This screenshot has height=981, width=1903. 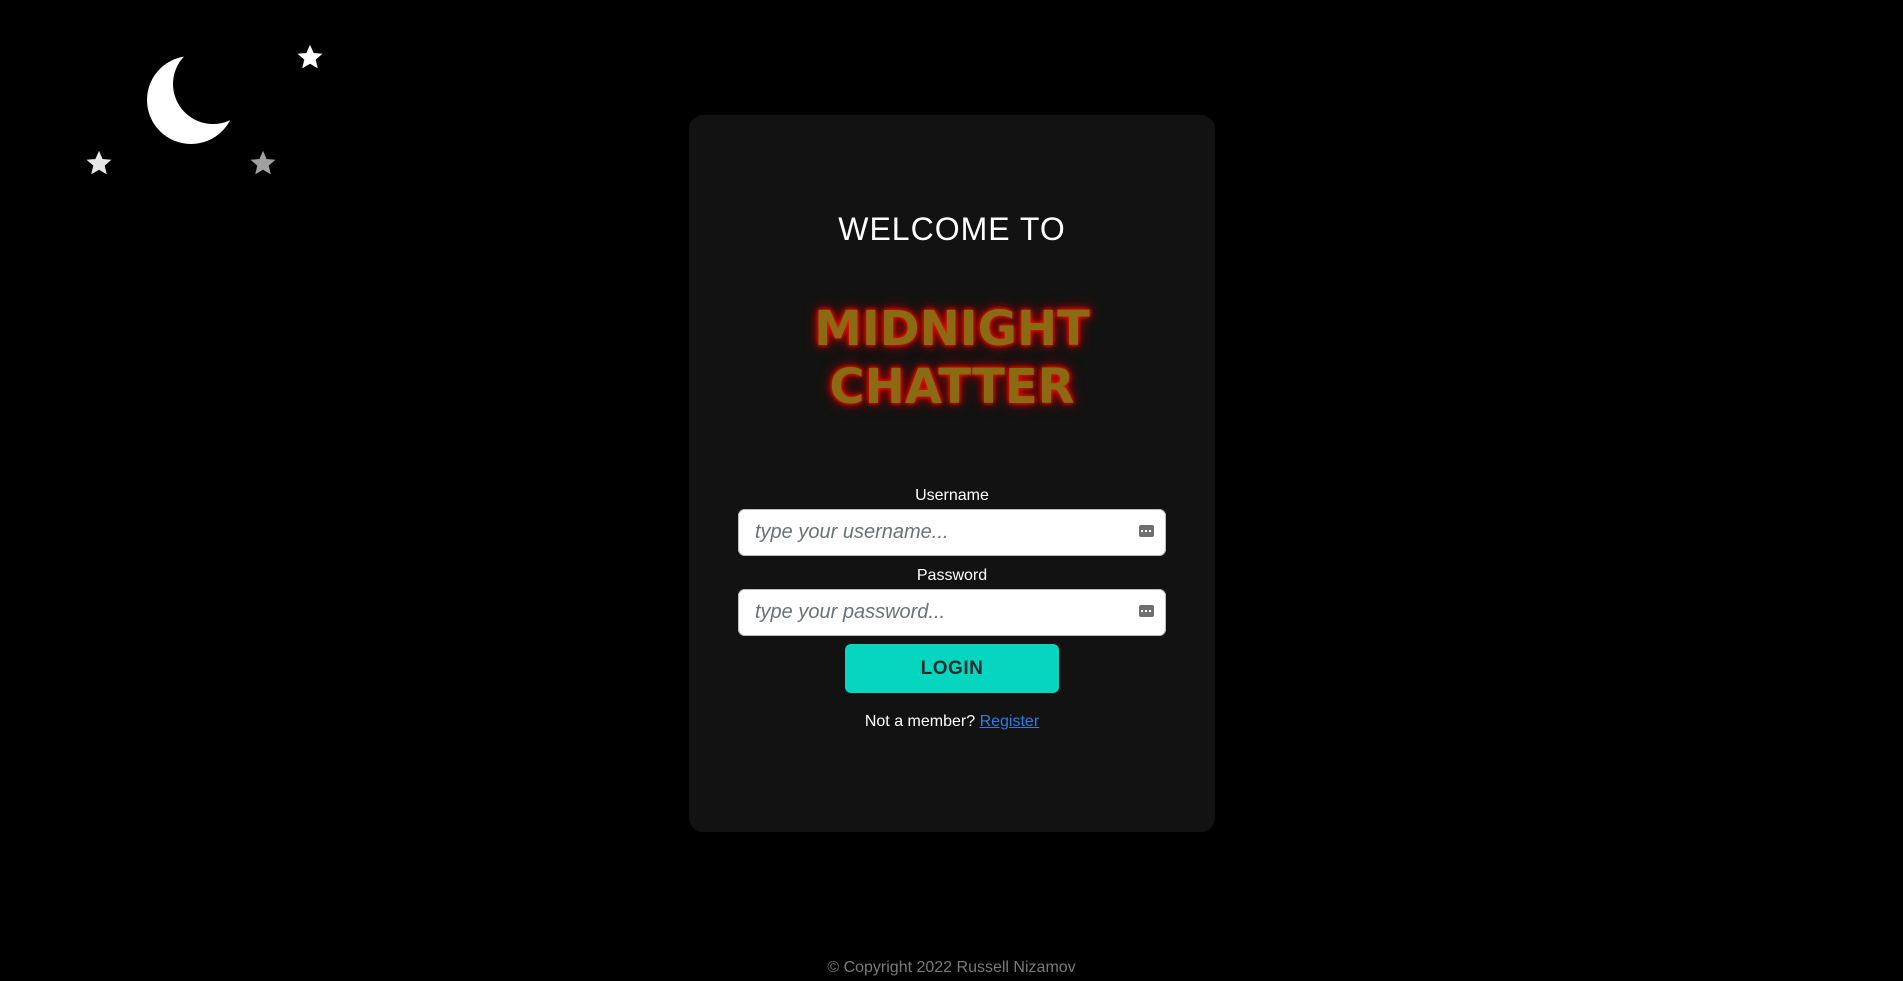 What do you see at coordinates (952, 358) in the screenshot?
I see `brand-logo-text: MIDNIGHT CHATTER` at bounding box center [952, 358].